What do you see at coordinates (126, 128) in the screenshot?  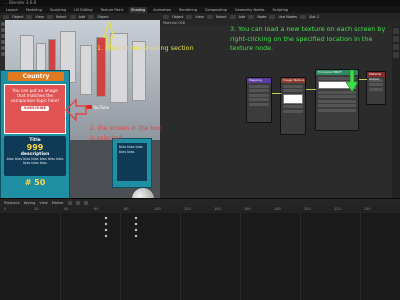 I see `annotation-step-2-line1: 2. the screen in the box` at bounding box center [126, 128].